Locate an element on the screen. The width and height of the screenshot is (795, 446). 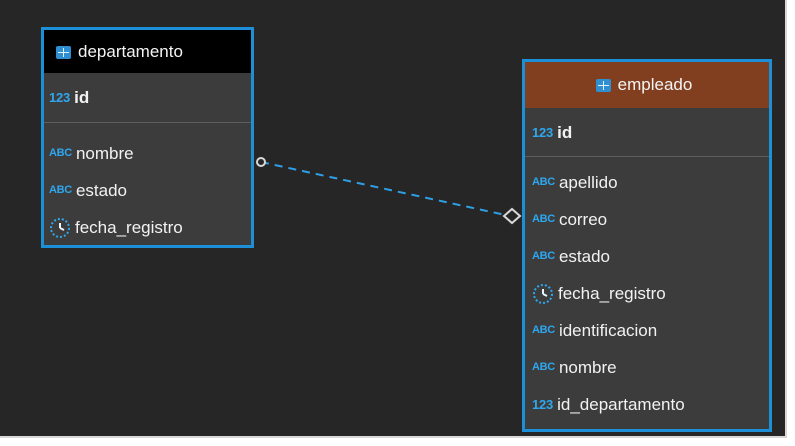
entity-header: empleado is located at coordinates (647, 85).